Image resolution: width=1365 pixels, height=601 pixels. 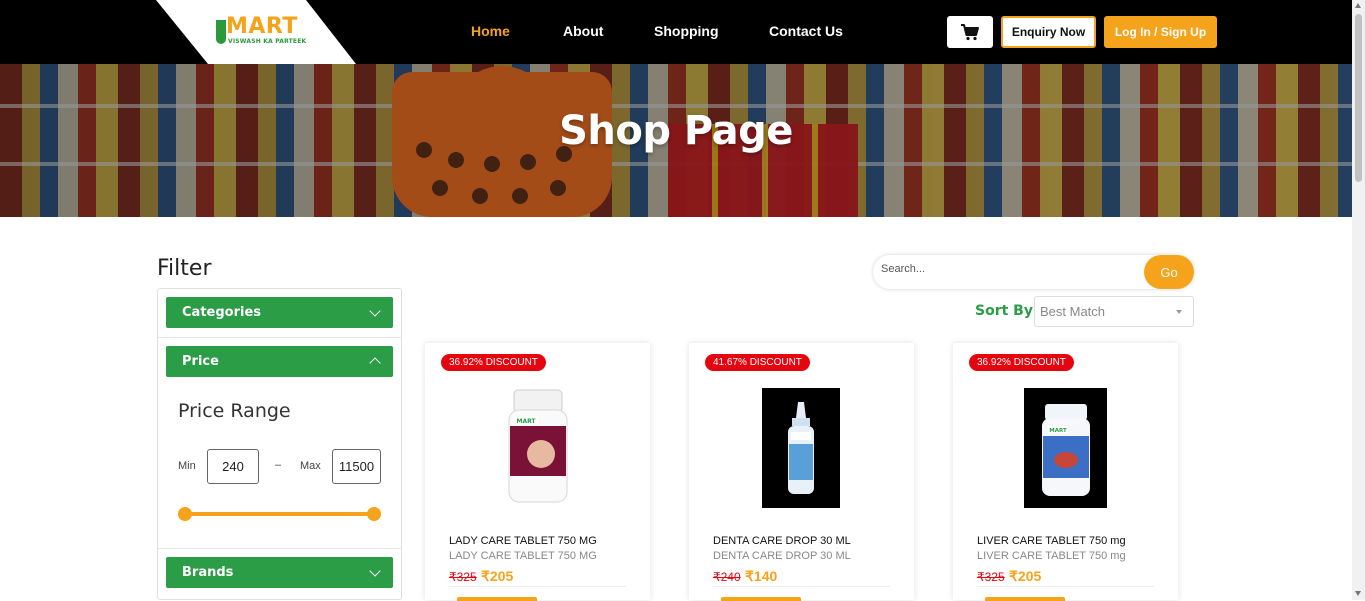 I want to click on search-input, so click(x=1006, y=269).